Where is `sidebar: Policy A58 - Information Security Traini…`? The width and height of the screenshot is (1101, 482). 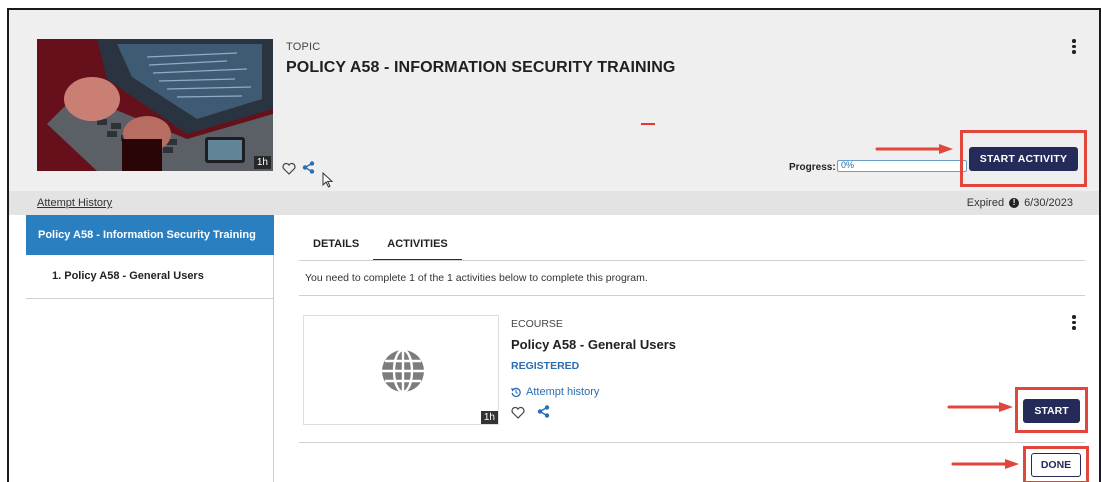
sidebar: Policy A58 - Information Security Traini… is located at coordinates (150, 348).